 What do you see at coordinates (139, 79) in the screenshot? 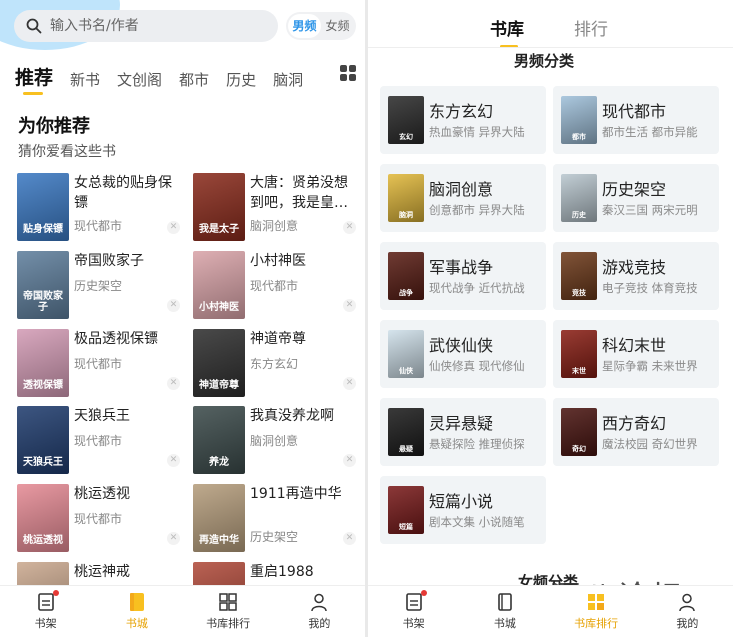
I see `tab-wenchuangge: 文创阁` at bounding box center [139, 79].